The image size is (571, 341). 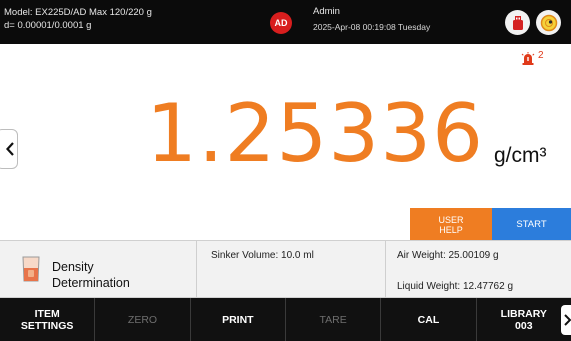 I want to click on library-button: LIBRARY 003, so click(x=524, y=319).